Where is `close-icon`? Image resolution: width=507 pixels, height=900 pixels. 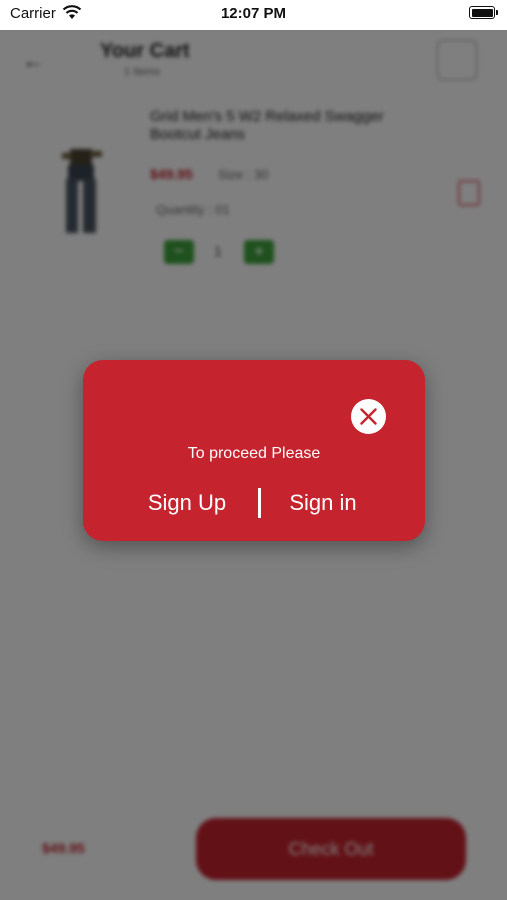 close-icon is located at coordinates (368, 416).